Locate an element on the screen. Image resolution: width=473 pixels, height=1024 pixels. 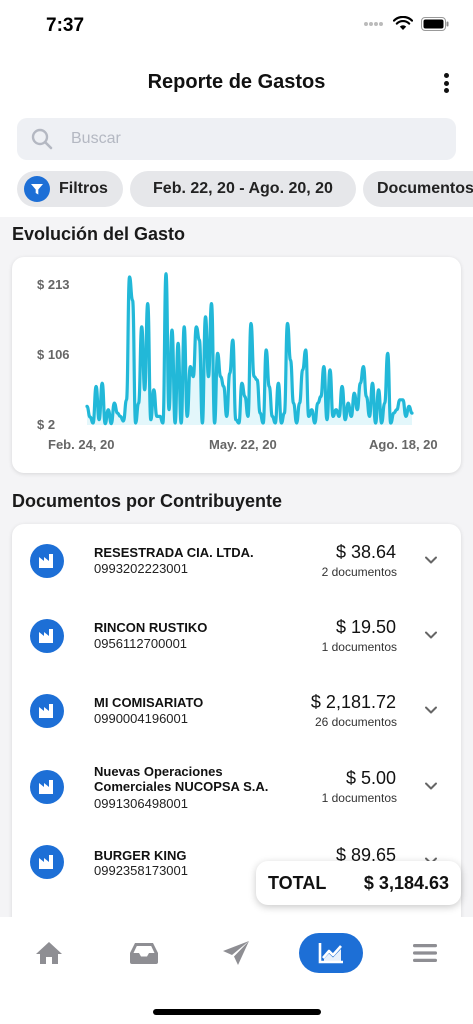
y-tick-label: $ 2 is located at coordinates (46, 424).